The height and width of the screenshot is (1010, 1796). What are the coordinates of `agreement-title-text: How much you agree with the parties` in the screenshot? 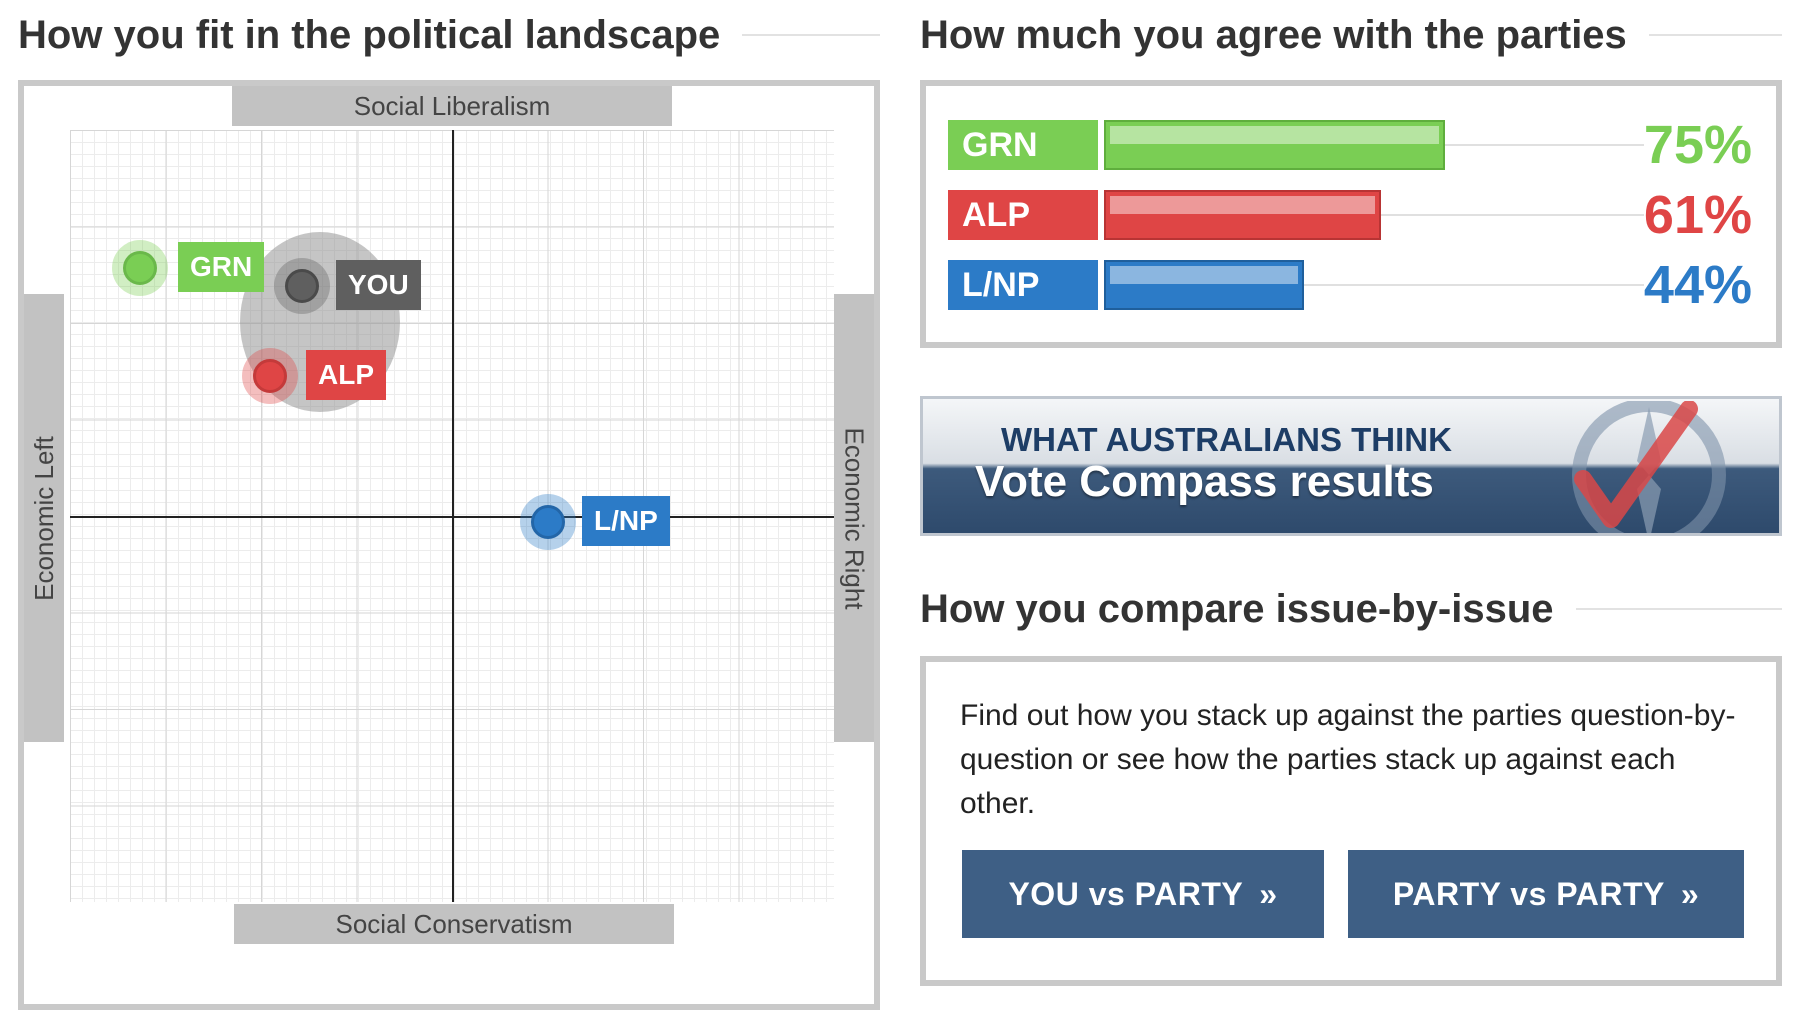 It's located at (1273, 34).